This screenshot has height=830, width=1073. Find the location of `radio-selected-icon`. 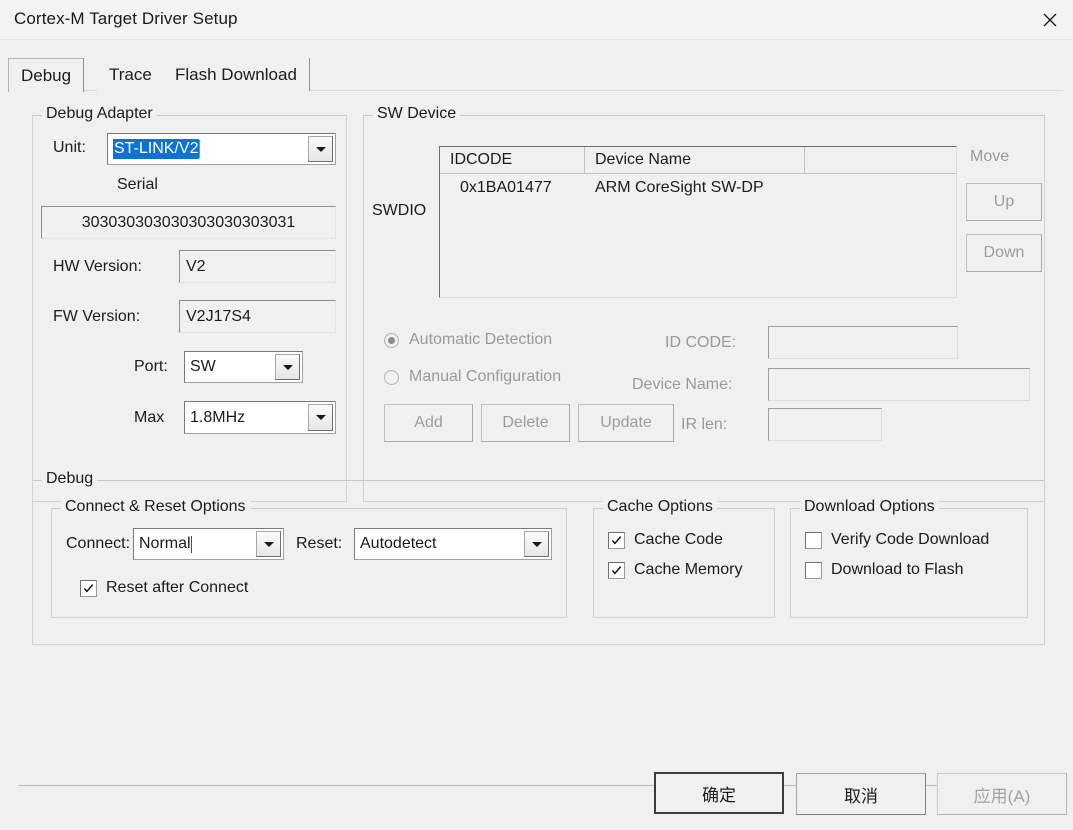

radio-selected-icon is located at coordinates (391, 340).